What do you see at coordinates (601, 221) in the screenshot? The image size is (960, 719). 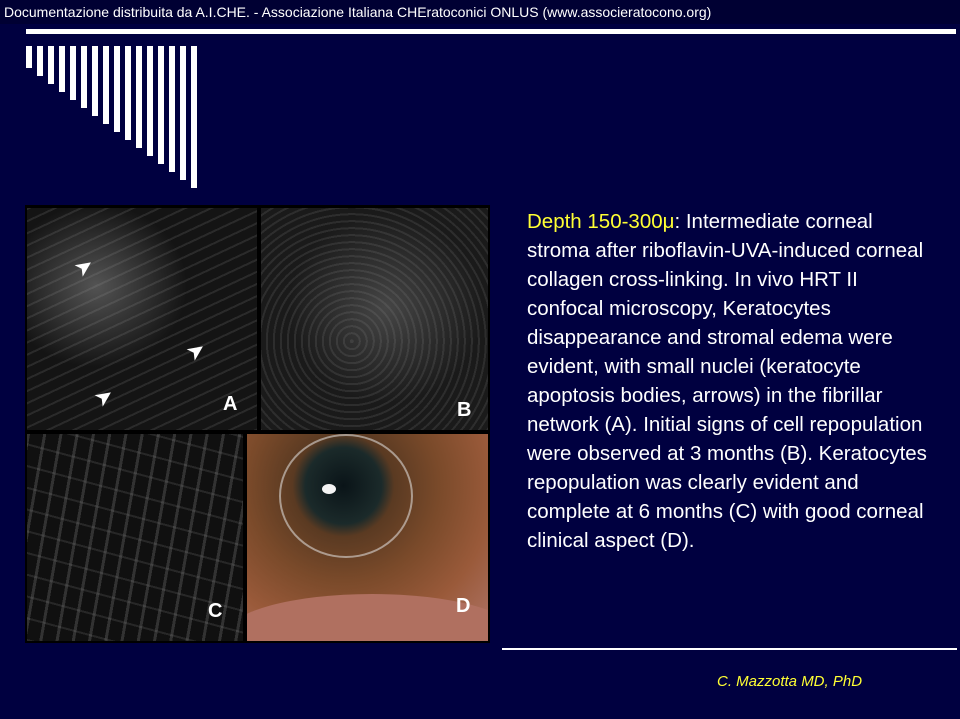 I see `depth-highlight: Depth 150-300μ` at bounding box center [601, 221].